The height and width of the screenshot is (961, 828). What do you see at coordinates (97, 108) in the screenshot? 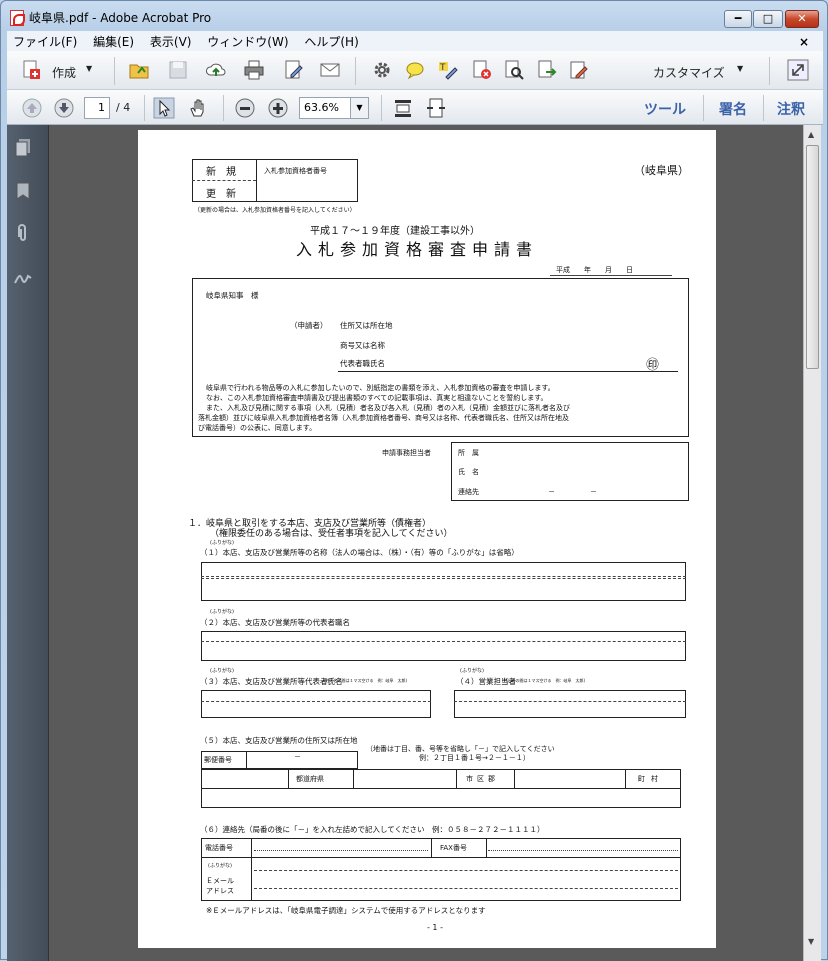
I see `page-number-input: 1` at bounding box center [97, 108].